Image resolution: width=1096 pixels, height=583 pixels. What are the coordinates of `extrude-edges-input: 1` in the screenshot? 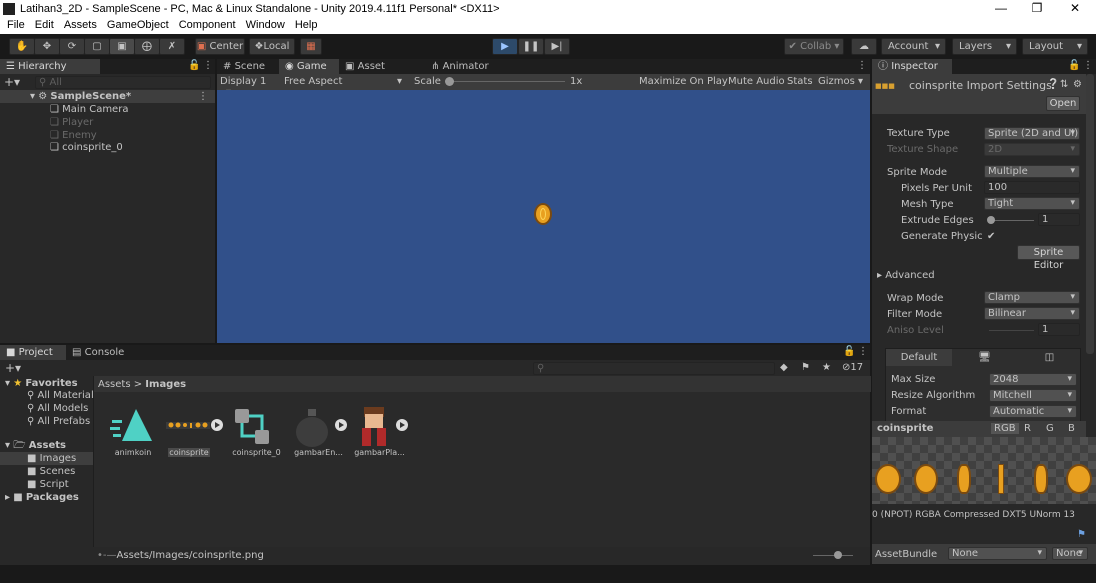 It's located at (1059, 219).